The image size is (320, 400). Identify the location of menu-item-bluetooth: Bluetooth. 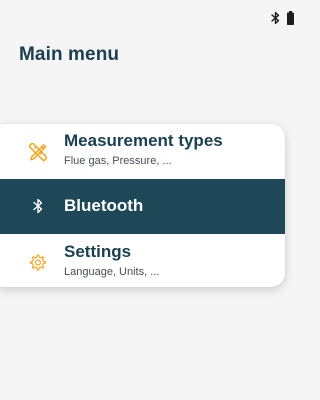
(142, 206).